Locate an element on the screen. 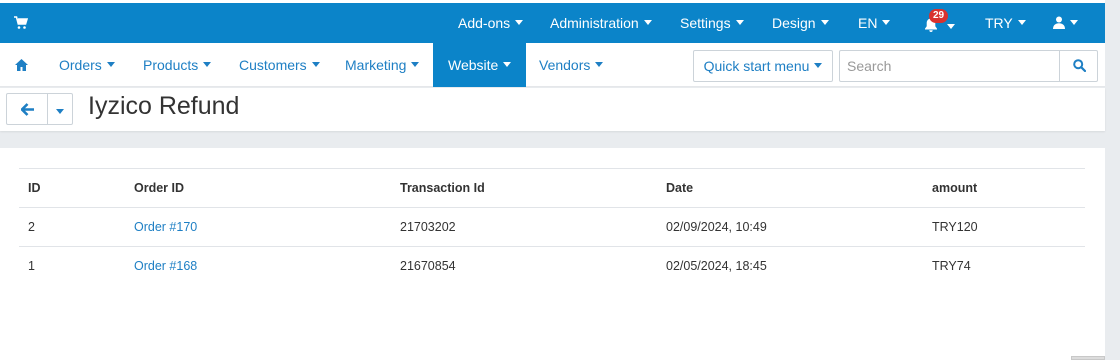  nav-products-label: Products is located at coordinates (171, 65).